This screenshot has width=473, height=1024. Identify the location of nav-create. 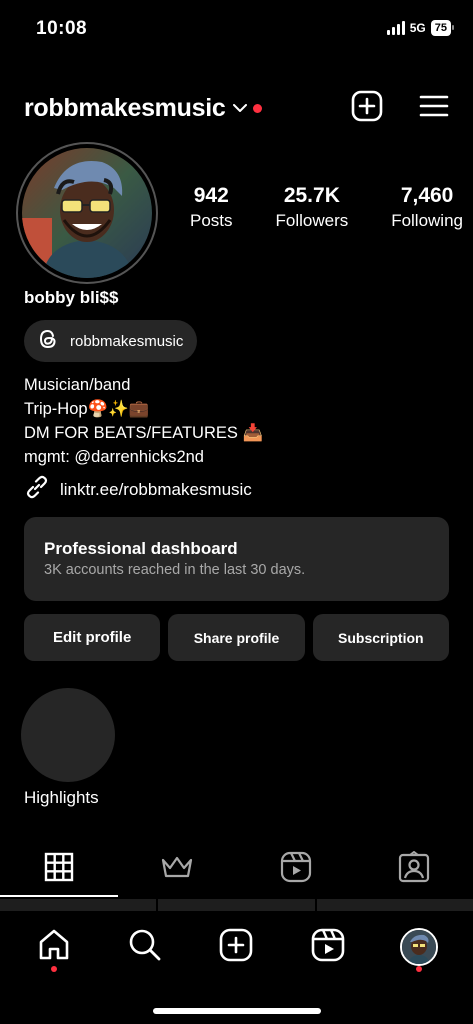
(236, 947).